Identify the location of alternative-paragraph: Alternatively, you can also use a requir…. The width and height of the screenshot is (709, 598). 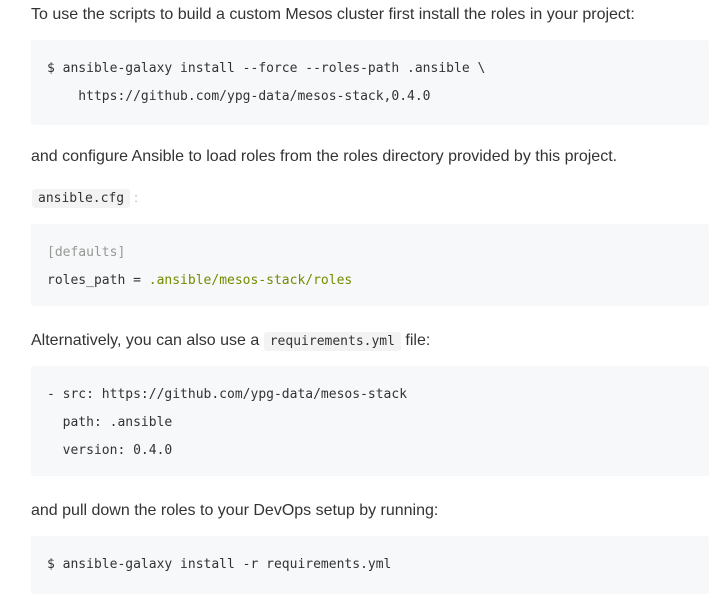
(230, 341).